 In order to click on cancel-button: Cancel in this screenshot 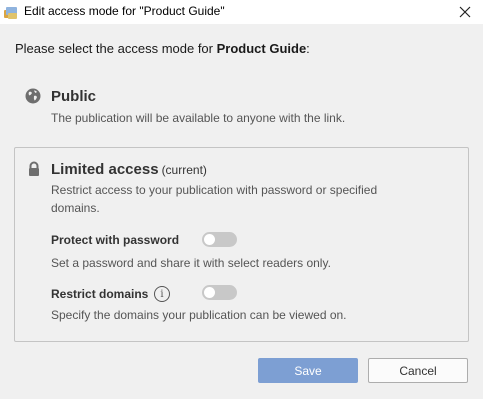, I will do `click(418, 370)`.